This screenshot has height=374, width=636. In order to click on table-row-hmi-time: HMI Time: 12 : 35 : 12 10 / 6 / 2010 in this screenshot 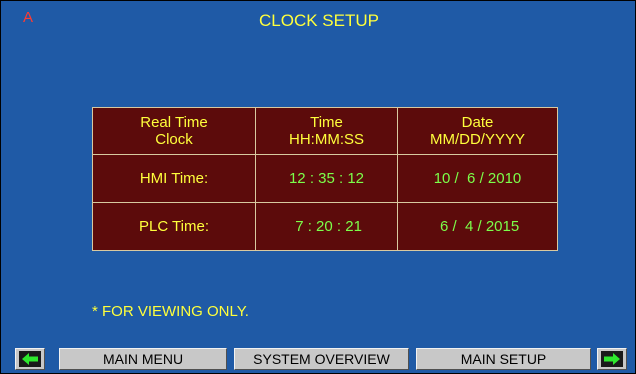, I will do `click(325, 178)`.